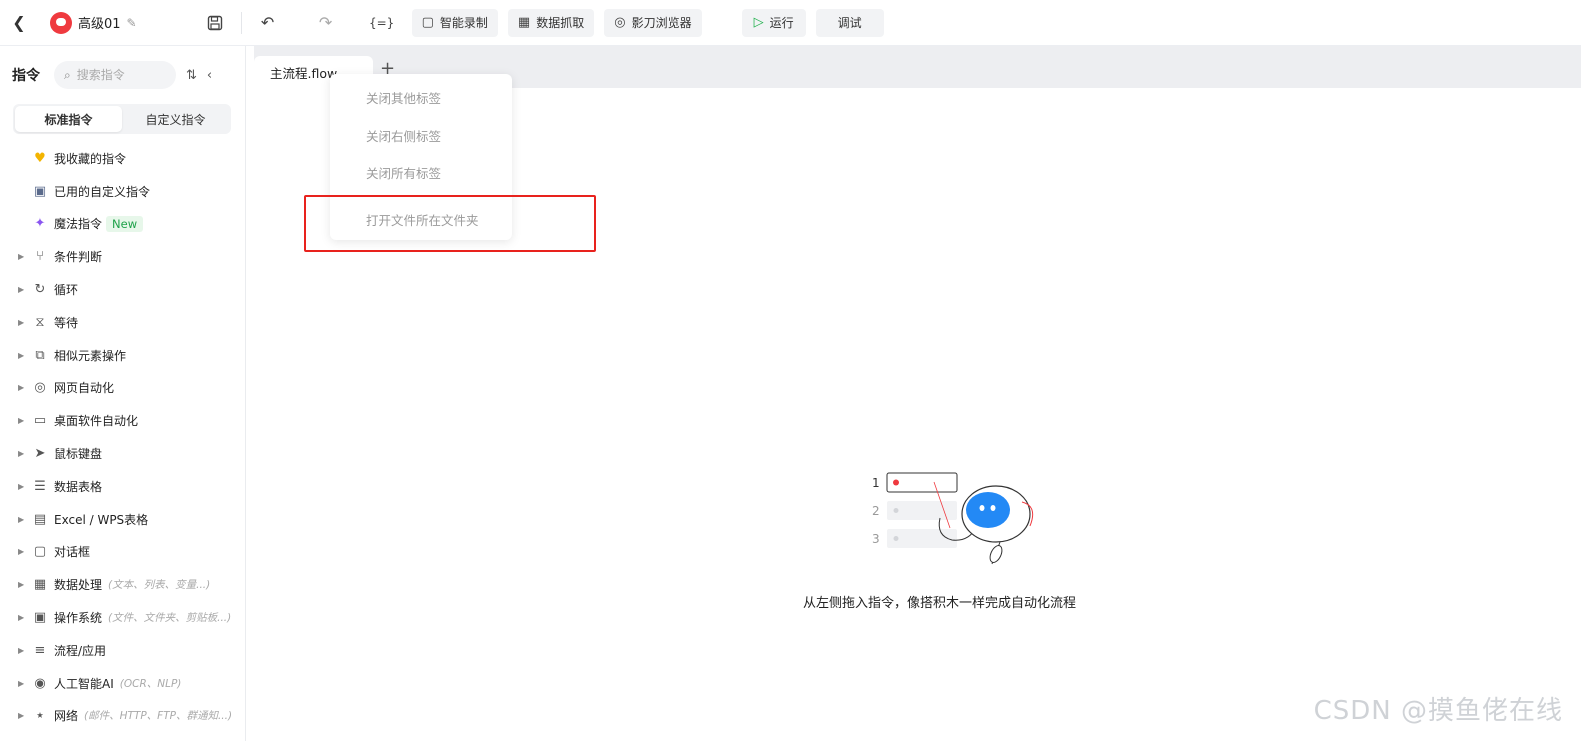  I want to click on sidebar-item: ▶ ⑂ 条件判断, so click(122, 256).